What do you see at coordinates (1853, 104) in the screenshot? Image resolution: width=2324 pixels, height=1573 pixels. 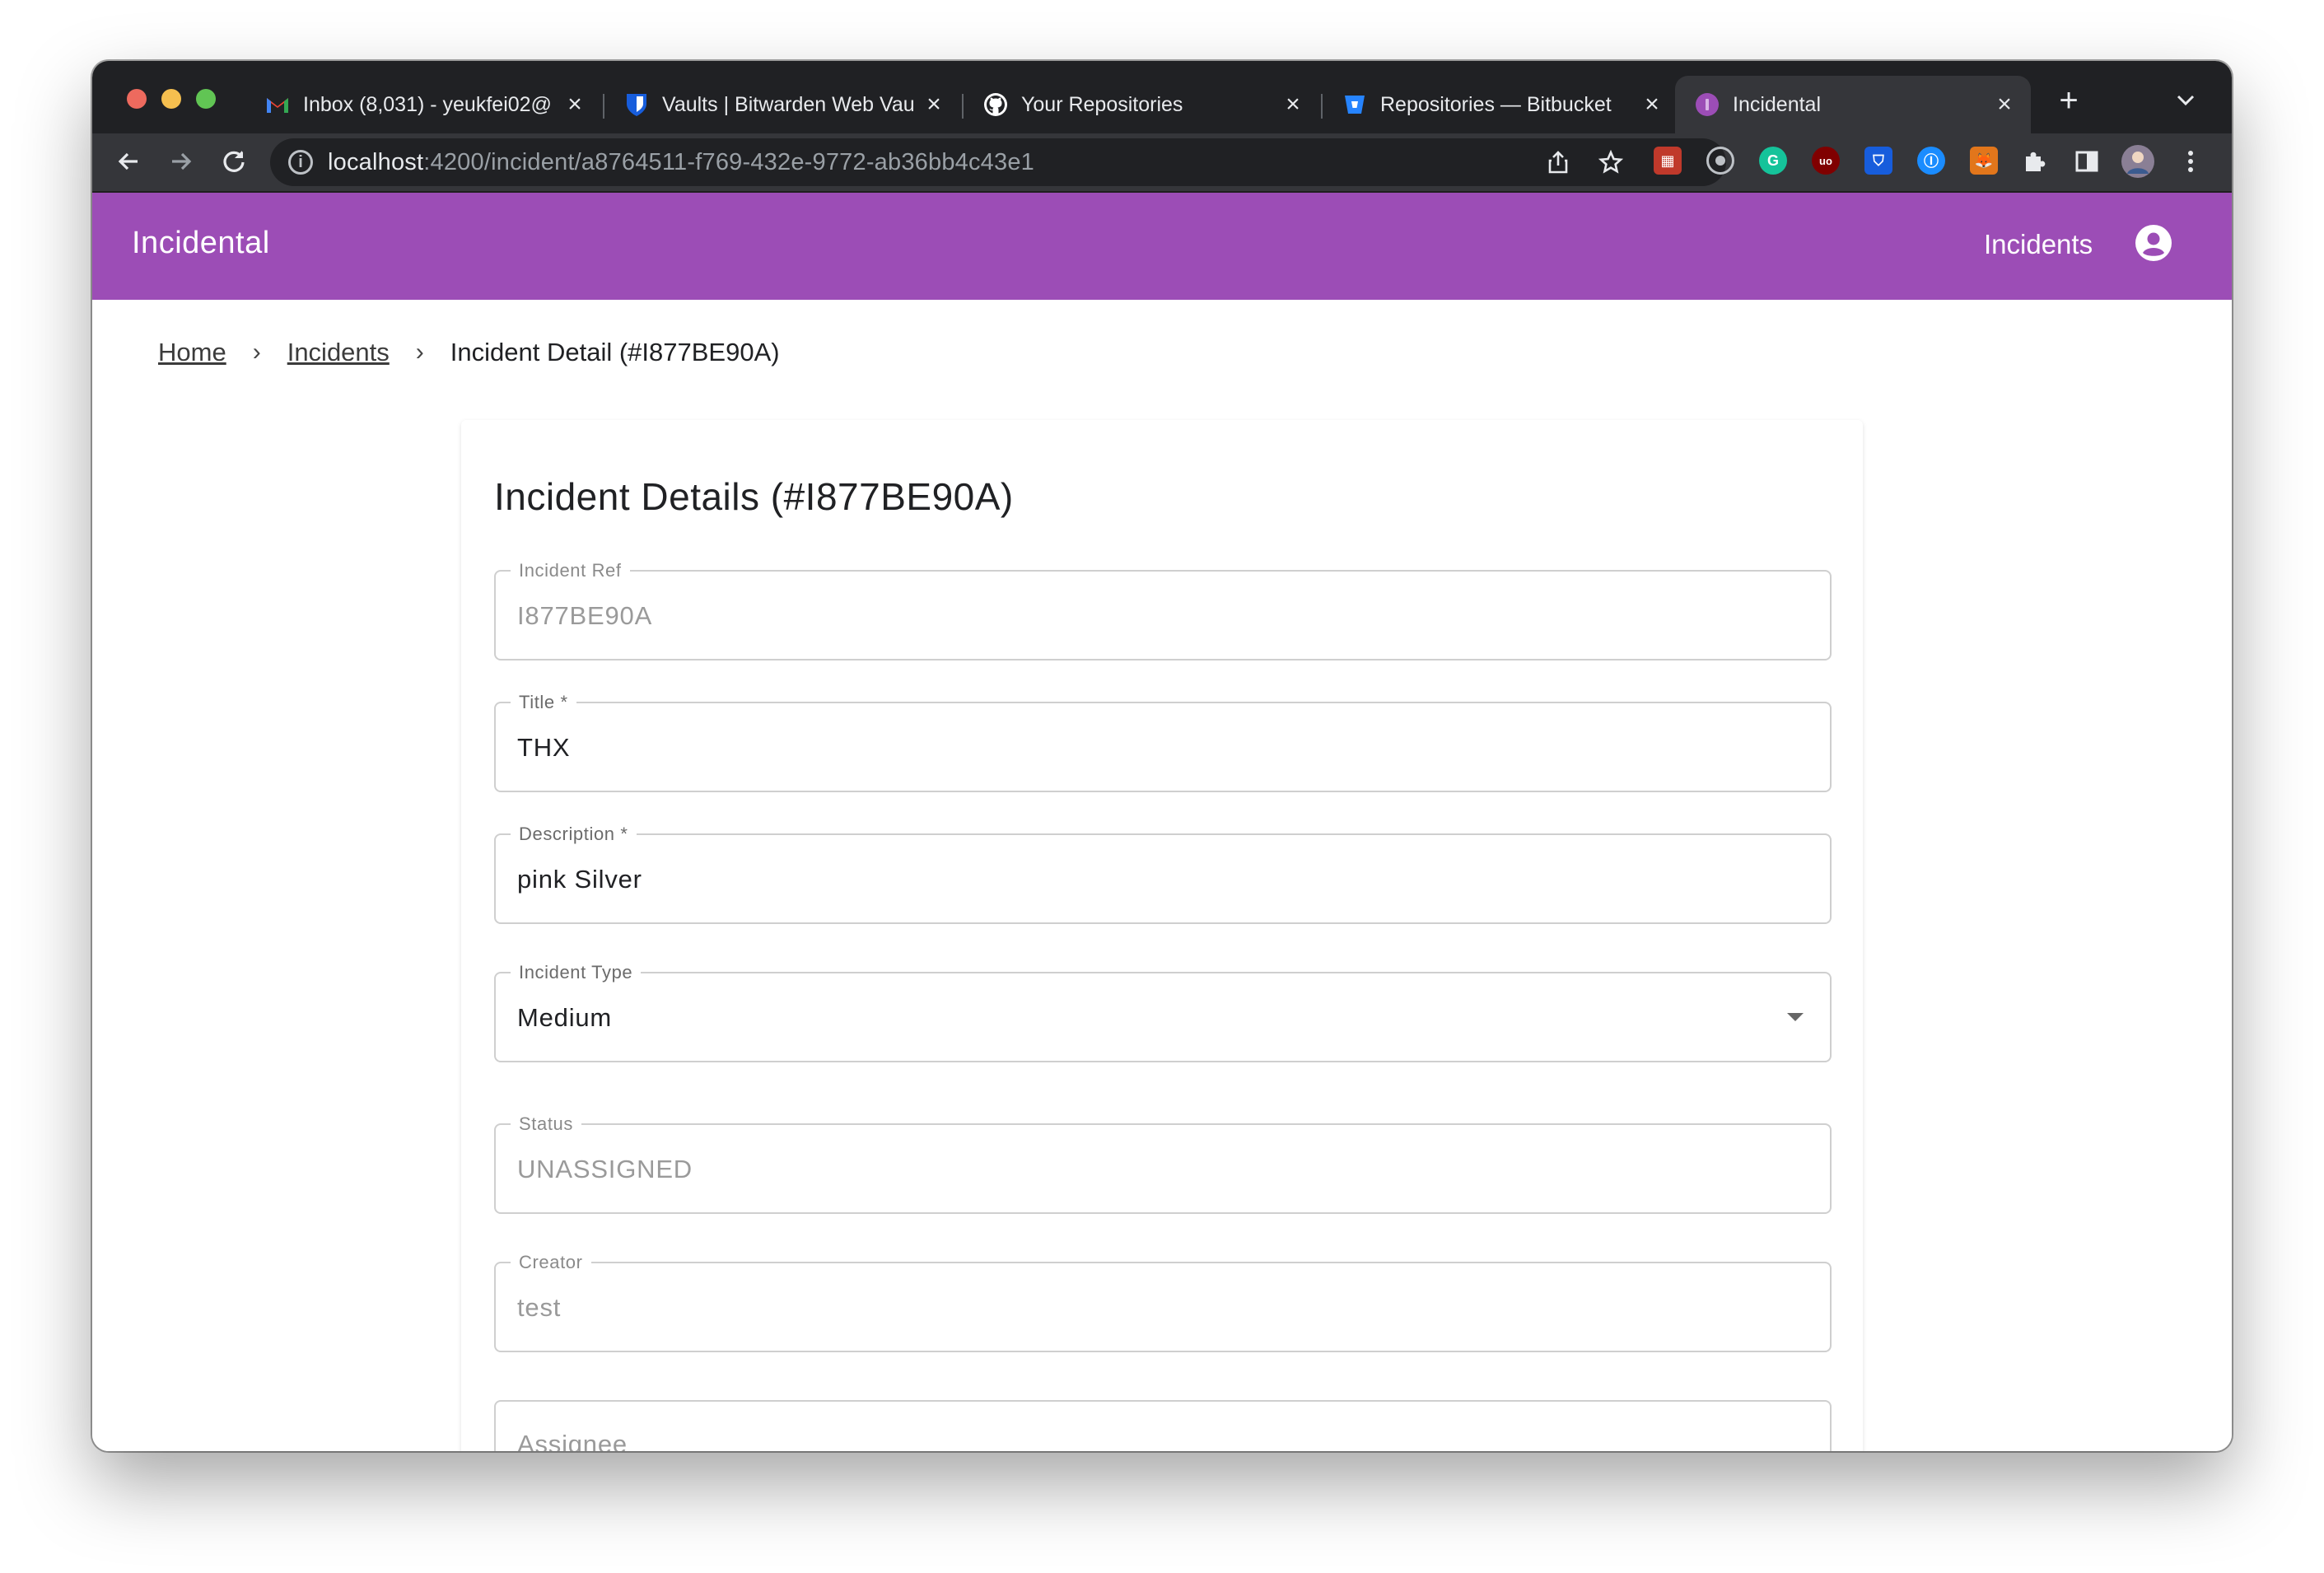 I see `tab-incidental: Incidental ×` at bounding box center [1853, 104].